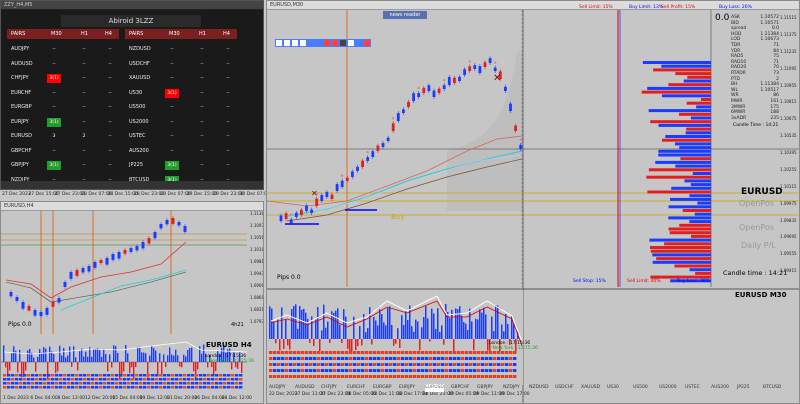  I want to click on sell-profit-label: Sell Profit: 15%, so click(678, 7).